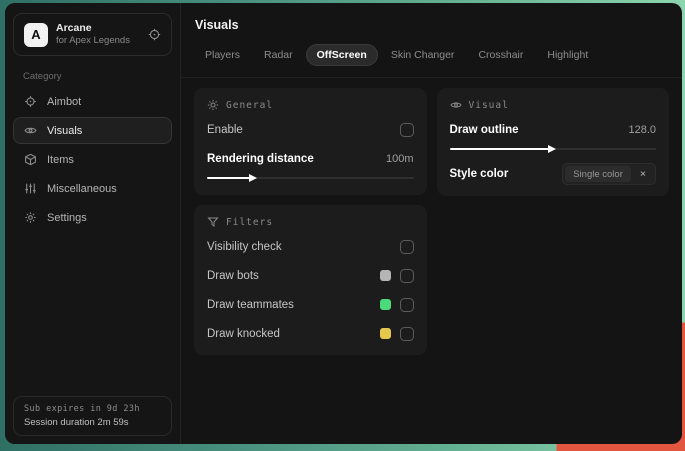 The height and width of the screenshot is (451, 685). I want to click on sidebar-item-label: Aimbot, so click(64, 101).